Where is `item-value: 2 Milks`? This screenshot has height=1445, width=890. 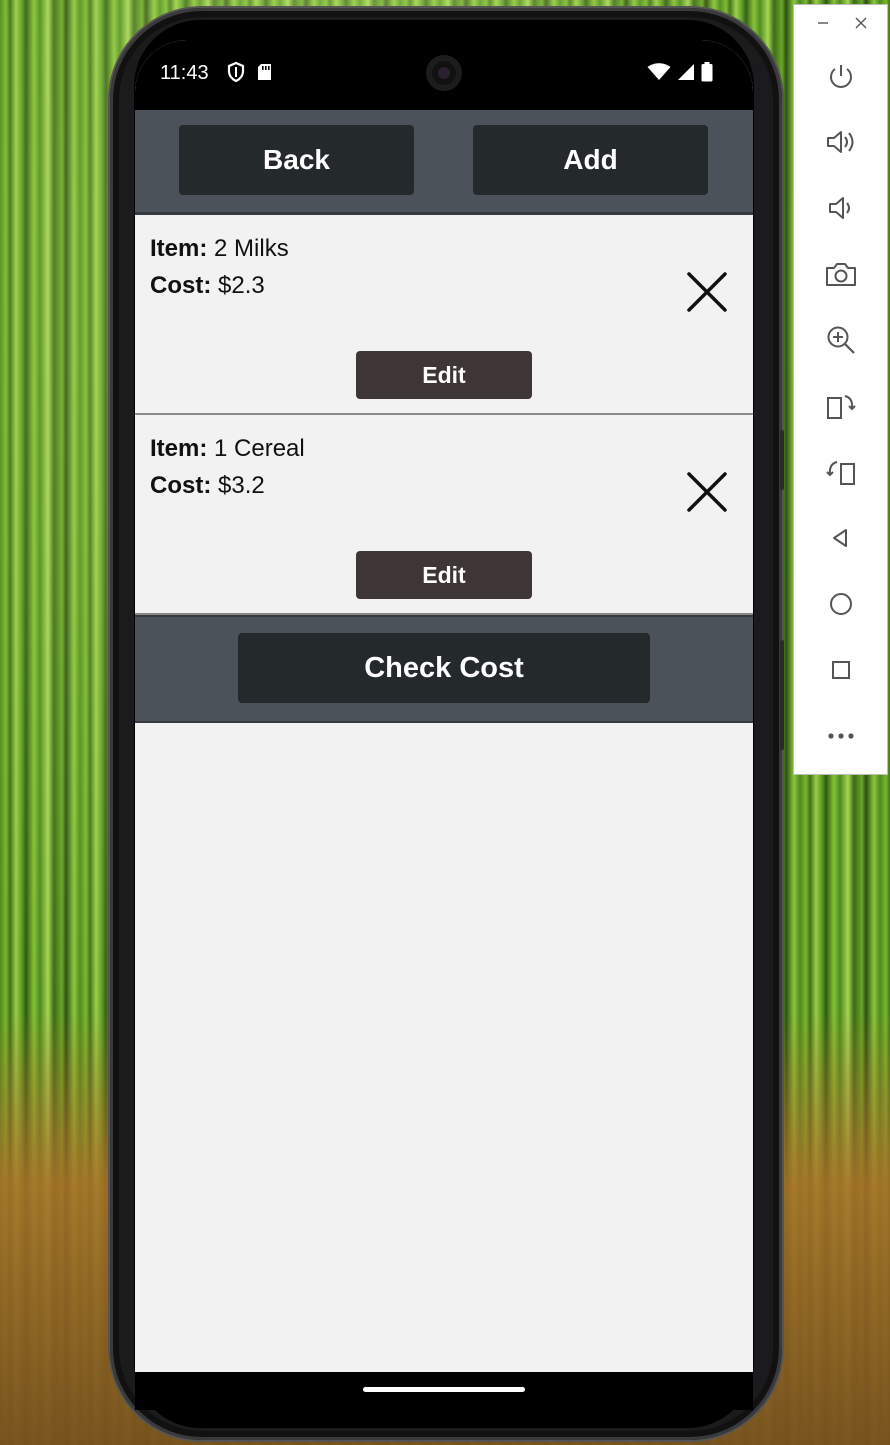
item-value: 2 Milks is located at coordinates (251, 248).